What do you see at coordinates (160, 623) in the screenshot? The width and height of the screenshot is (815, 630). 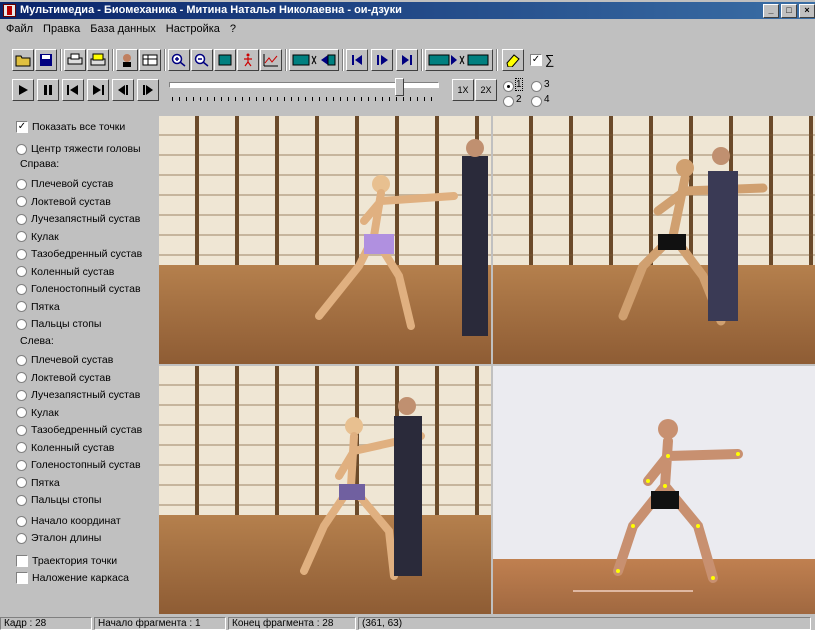 I see `status-fragment-start: Начало фрагмента : 1` at bounding box center [160, 623].